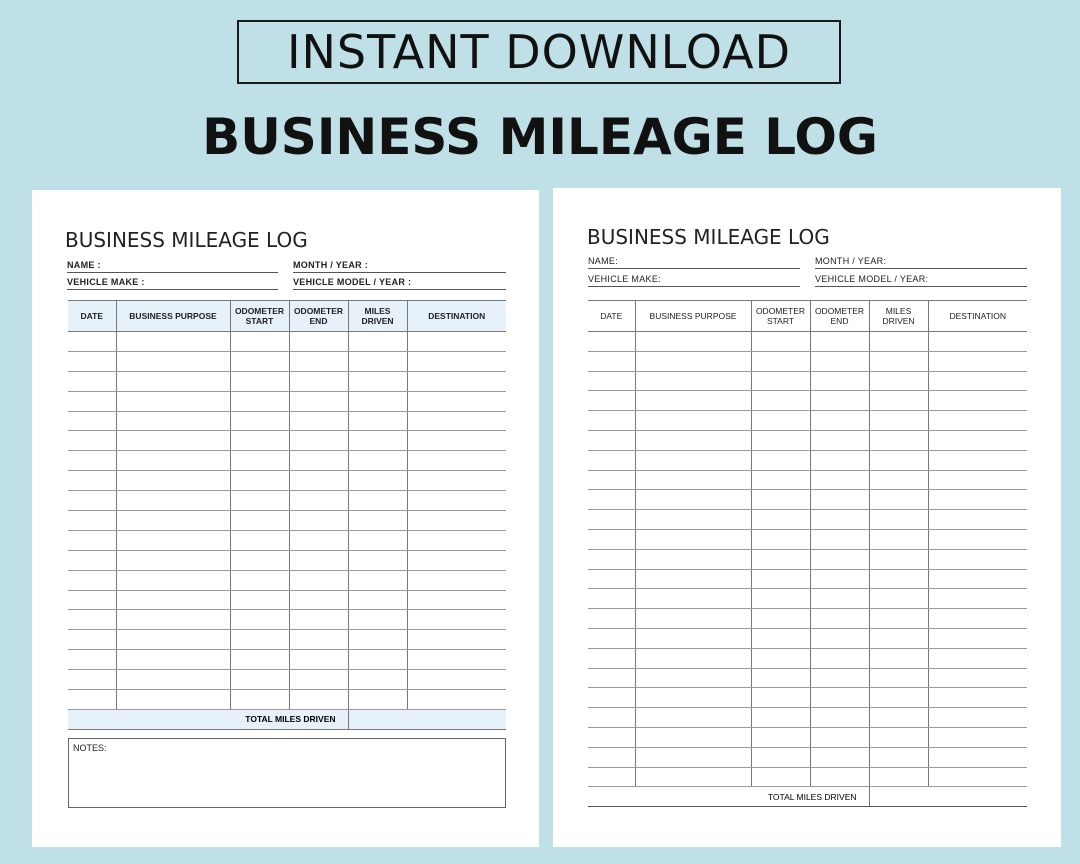 This screenshot has width=1080, height=864. Describe the element at coordinates (694, 280) in the screenshot. I see `vehicle-make-field: VEHICLE MAKE:` at that location.